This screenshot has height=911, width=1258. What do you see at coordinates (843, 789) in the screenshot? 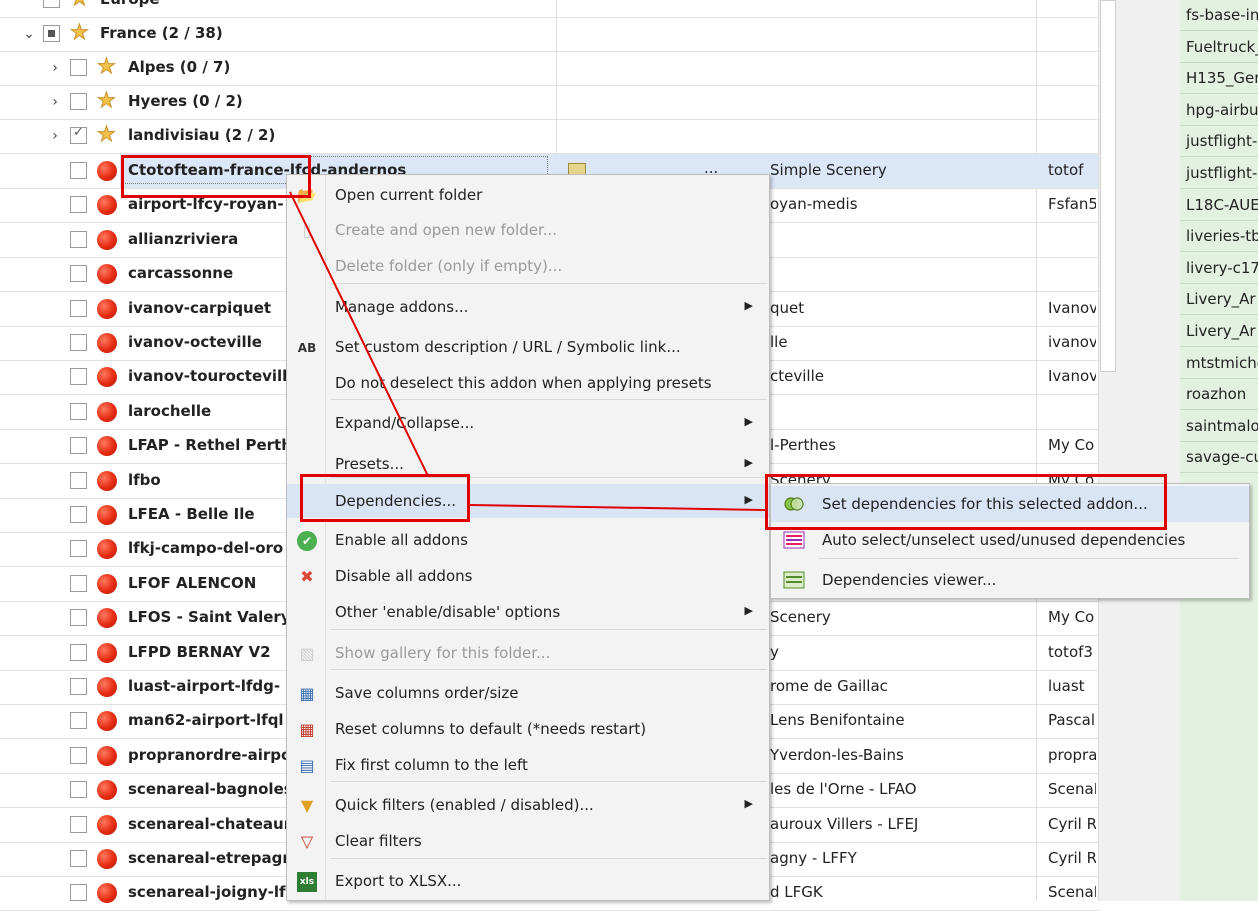
I see `addon-title-cell: les de l'Orne - LFAO` at bounding box center [843, 789].